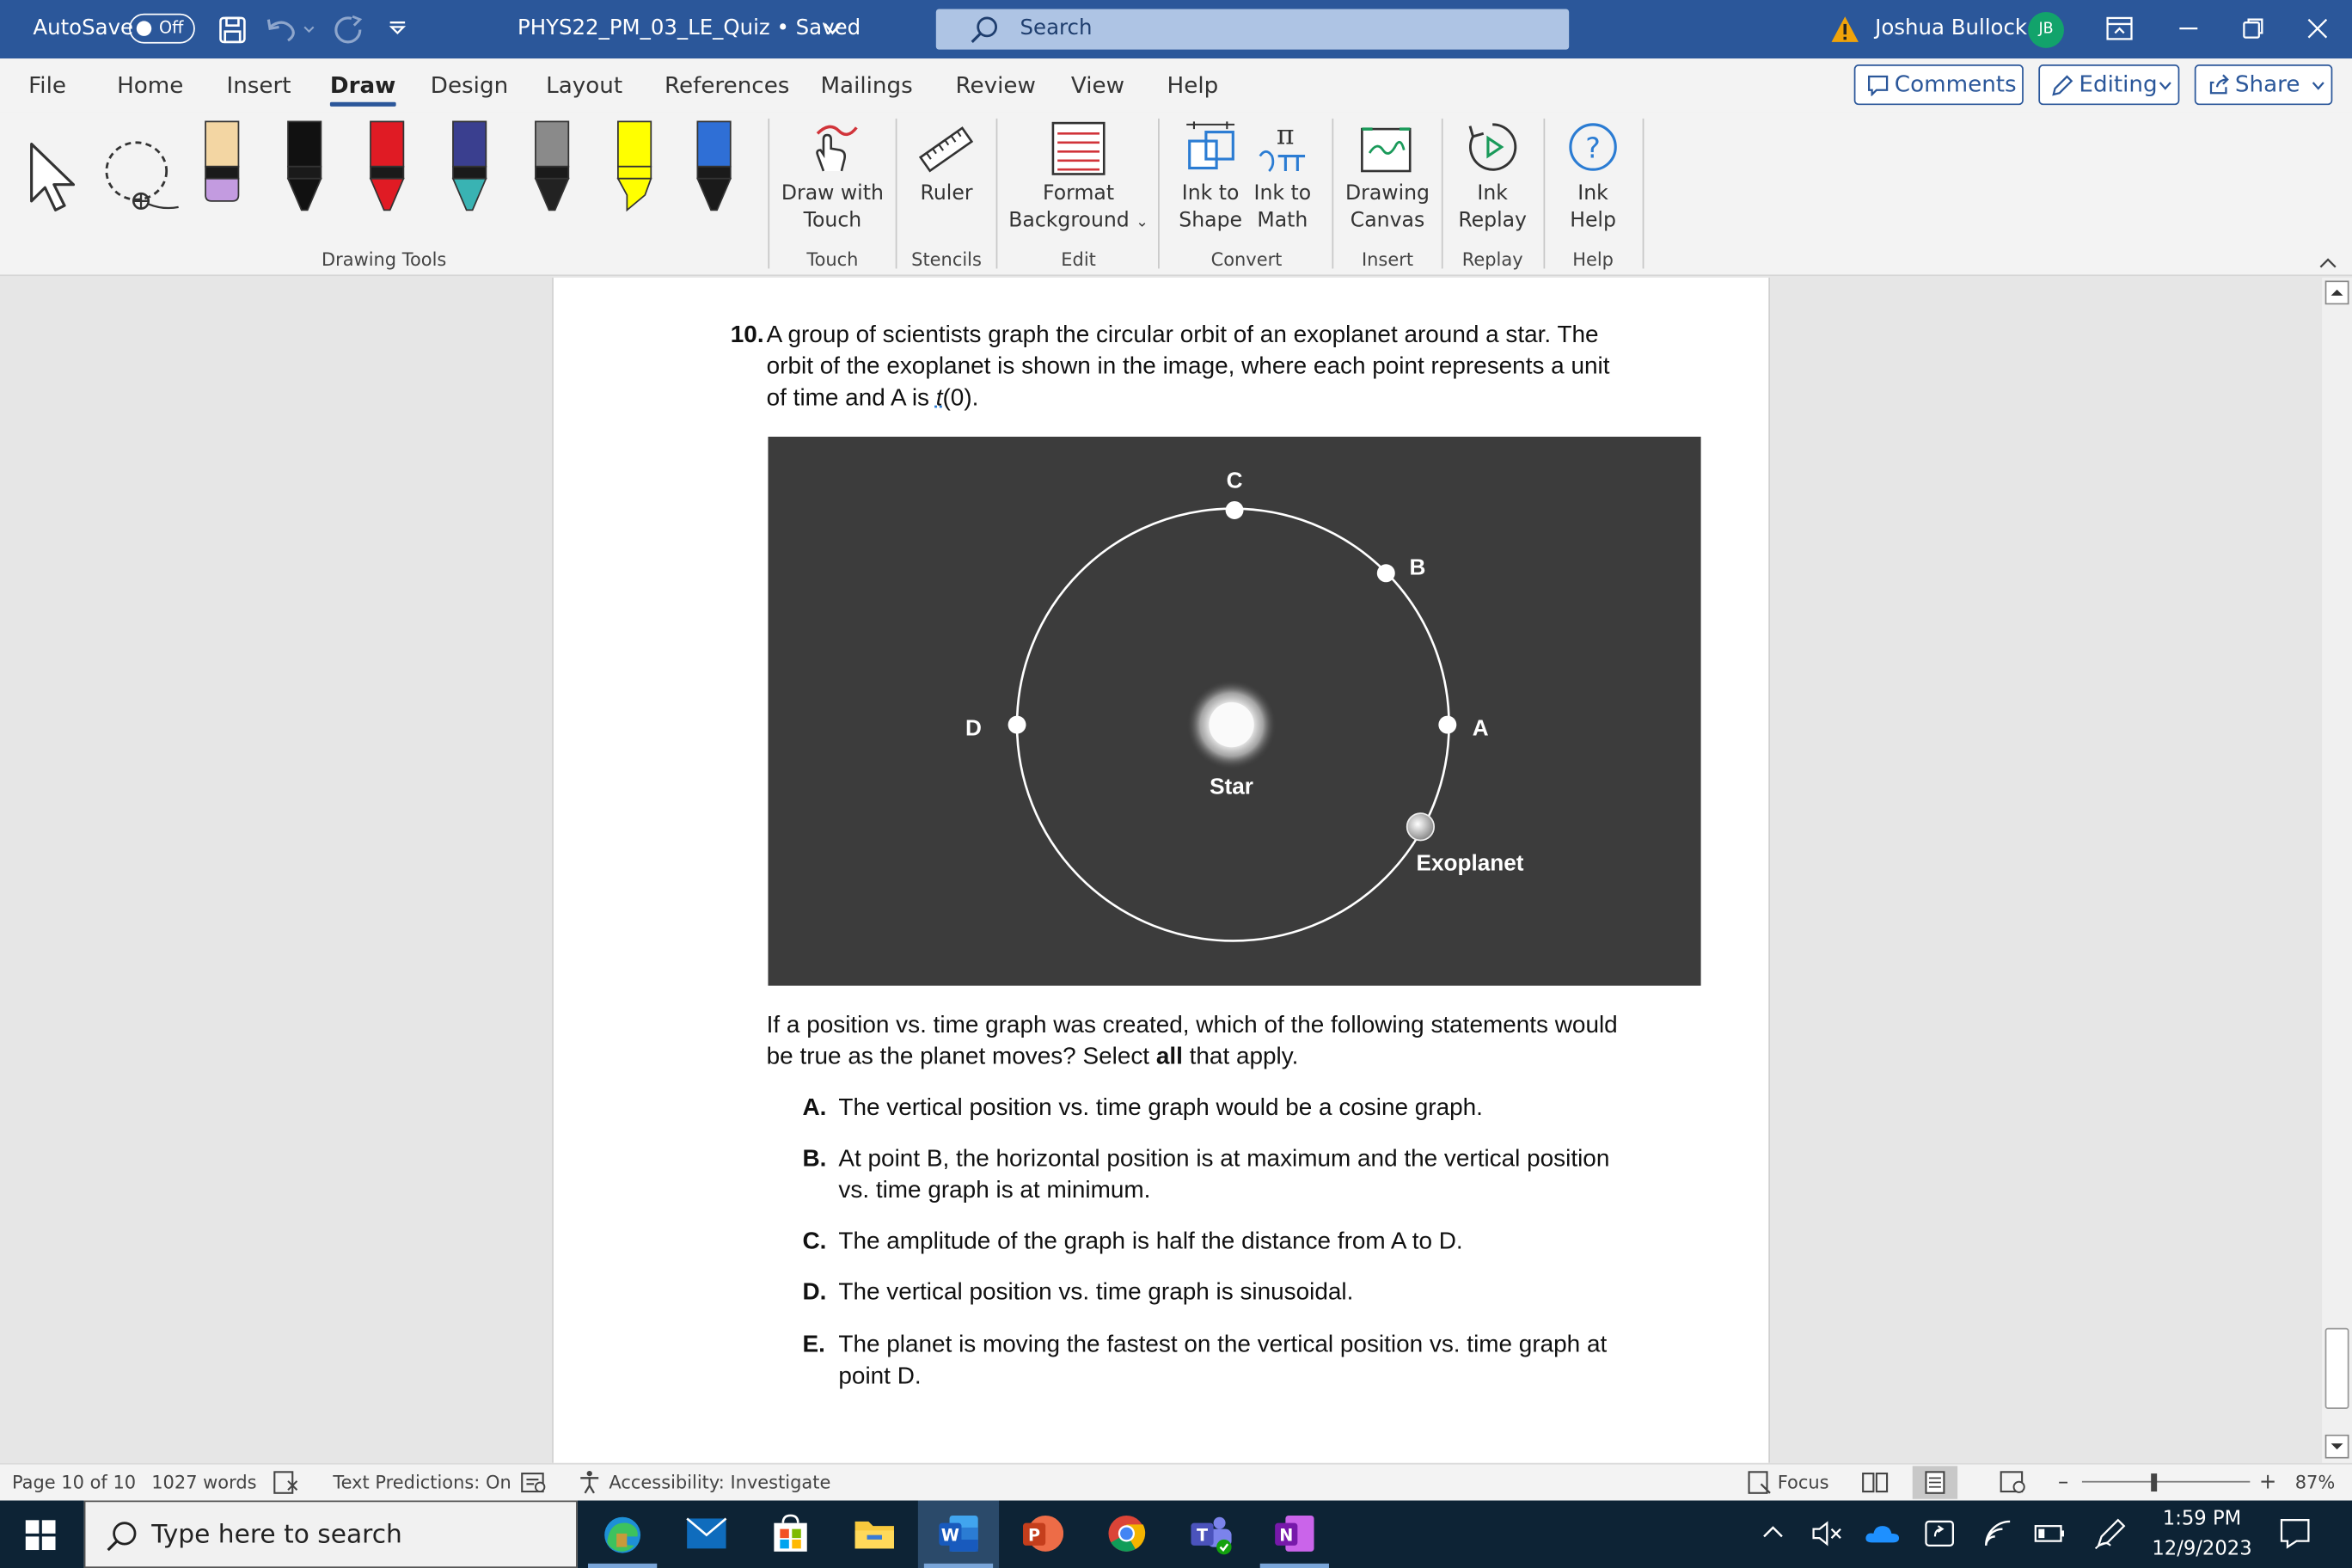 Image resolution: width=2352 pixels, height=1568 pixels. I want to click on document-title: PHYS22_PM_03_LE_Quiz • Saved, so click(689, 29).